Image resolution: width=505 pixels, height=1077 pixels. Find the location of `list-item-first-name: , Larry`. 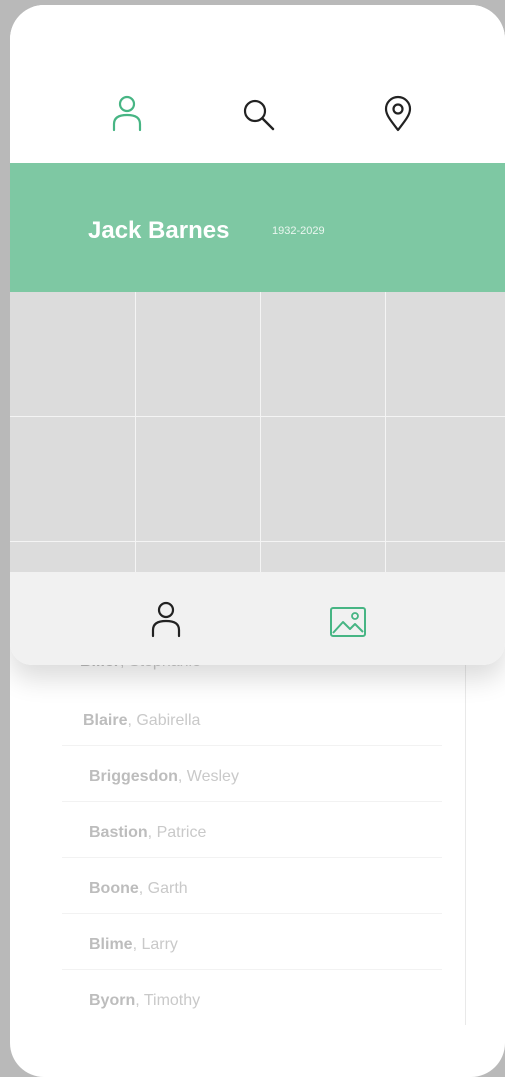

list-item-first-name: , Larry is located at coordinates (155, 944).